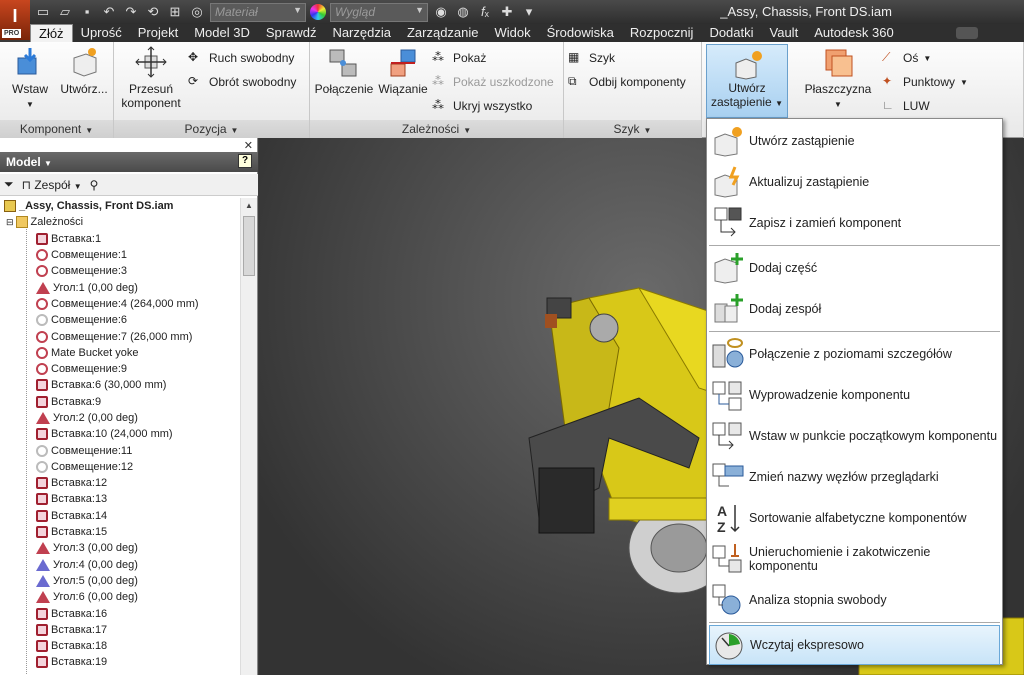 The width and height of the screenshot is (1024, 675). What do you see at coordinates (854, 395) in the screenshot?
I see `menu-item-wyprowadzenie: Wyprowadzenie komponentu` at bounding box center [854, 395].